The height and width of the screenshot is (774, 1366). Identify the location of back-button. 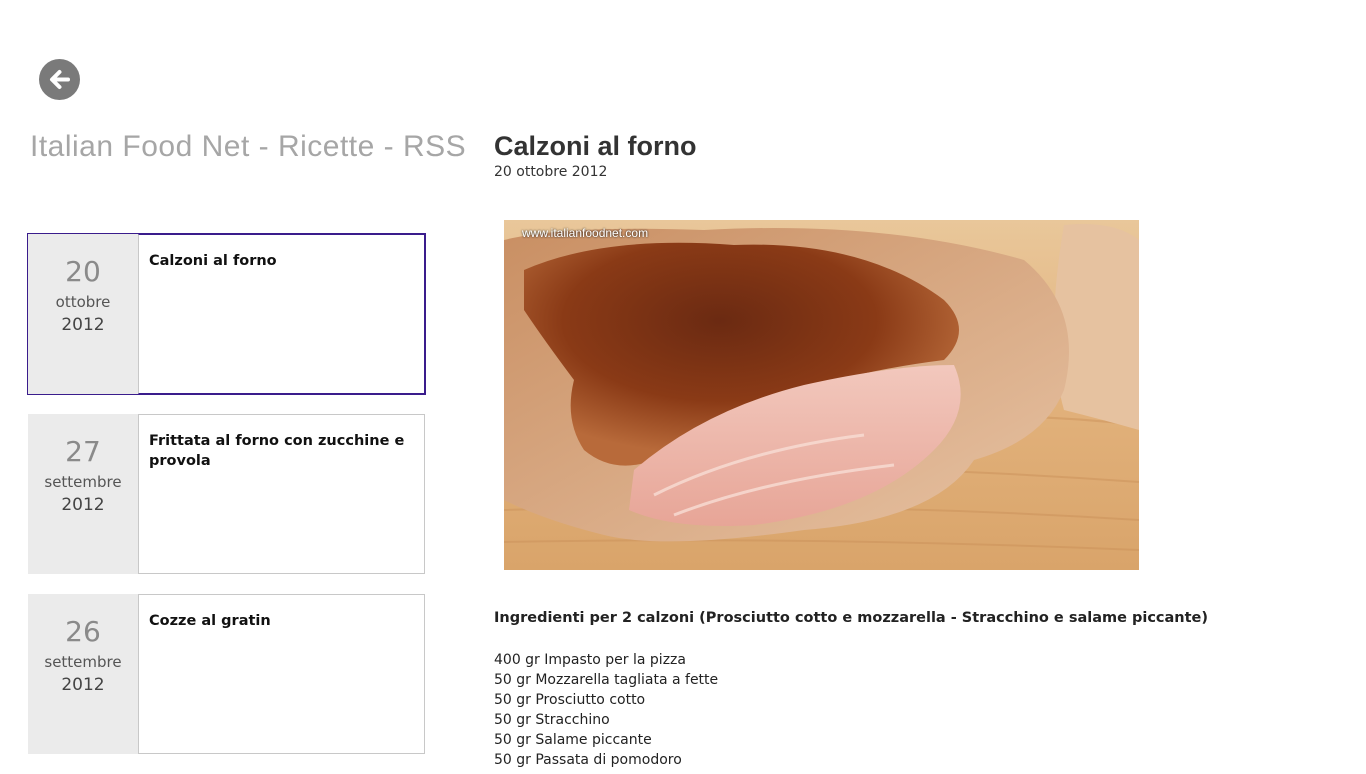
(59, 79).